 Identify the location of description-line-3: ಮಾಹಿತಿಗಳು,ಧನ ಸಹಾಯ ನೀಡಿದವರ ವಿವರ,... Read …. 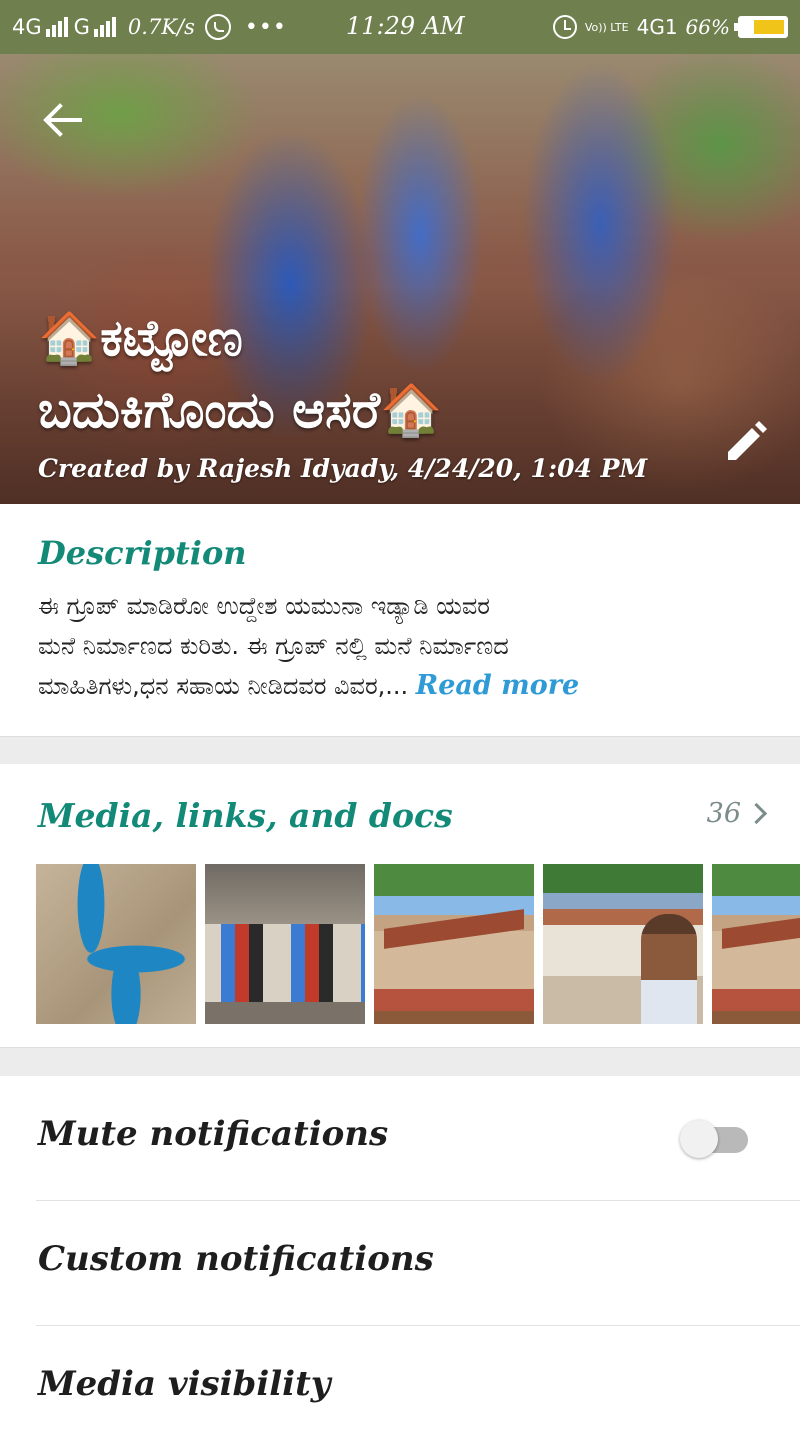
(309, 685).